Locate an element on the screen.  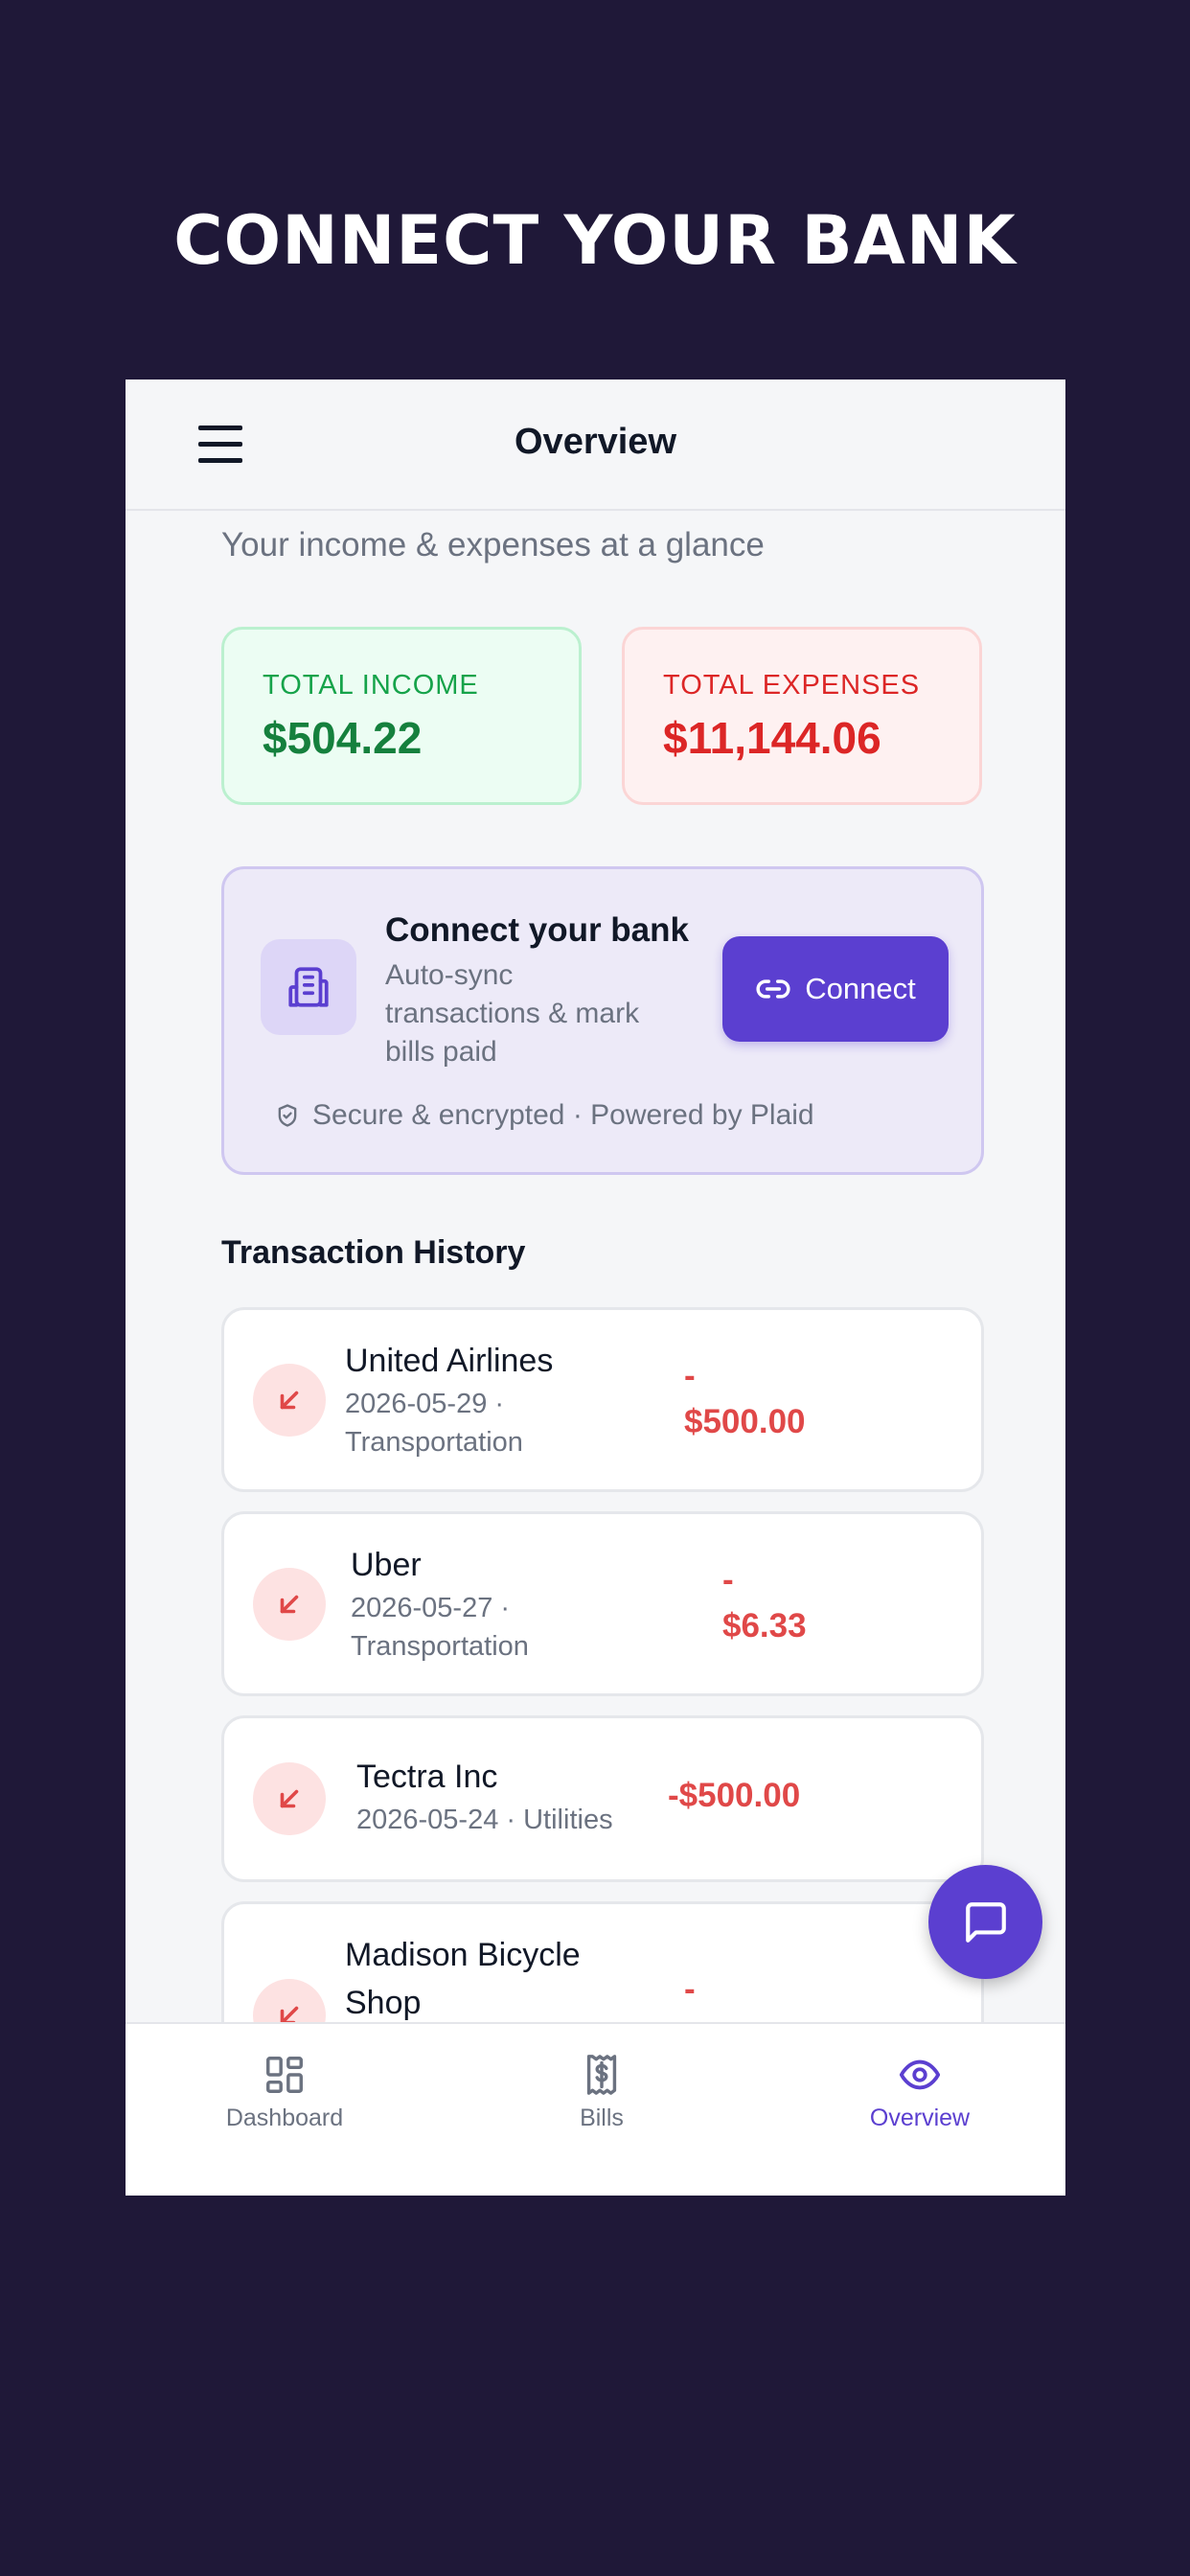
transaction-name: Madison Bicycle Shop is located at coordinates (463, 1979).